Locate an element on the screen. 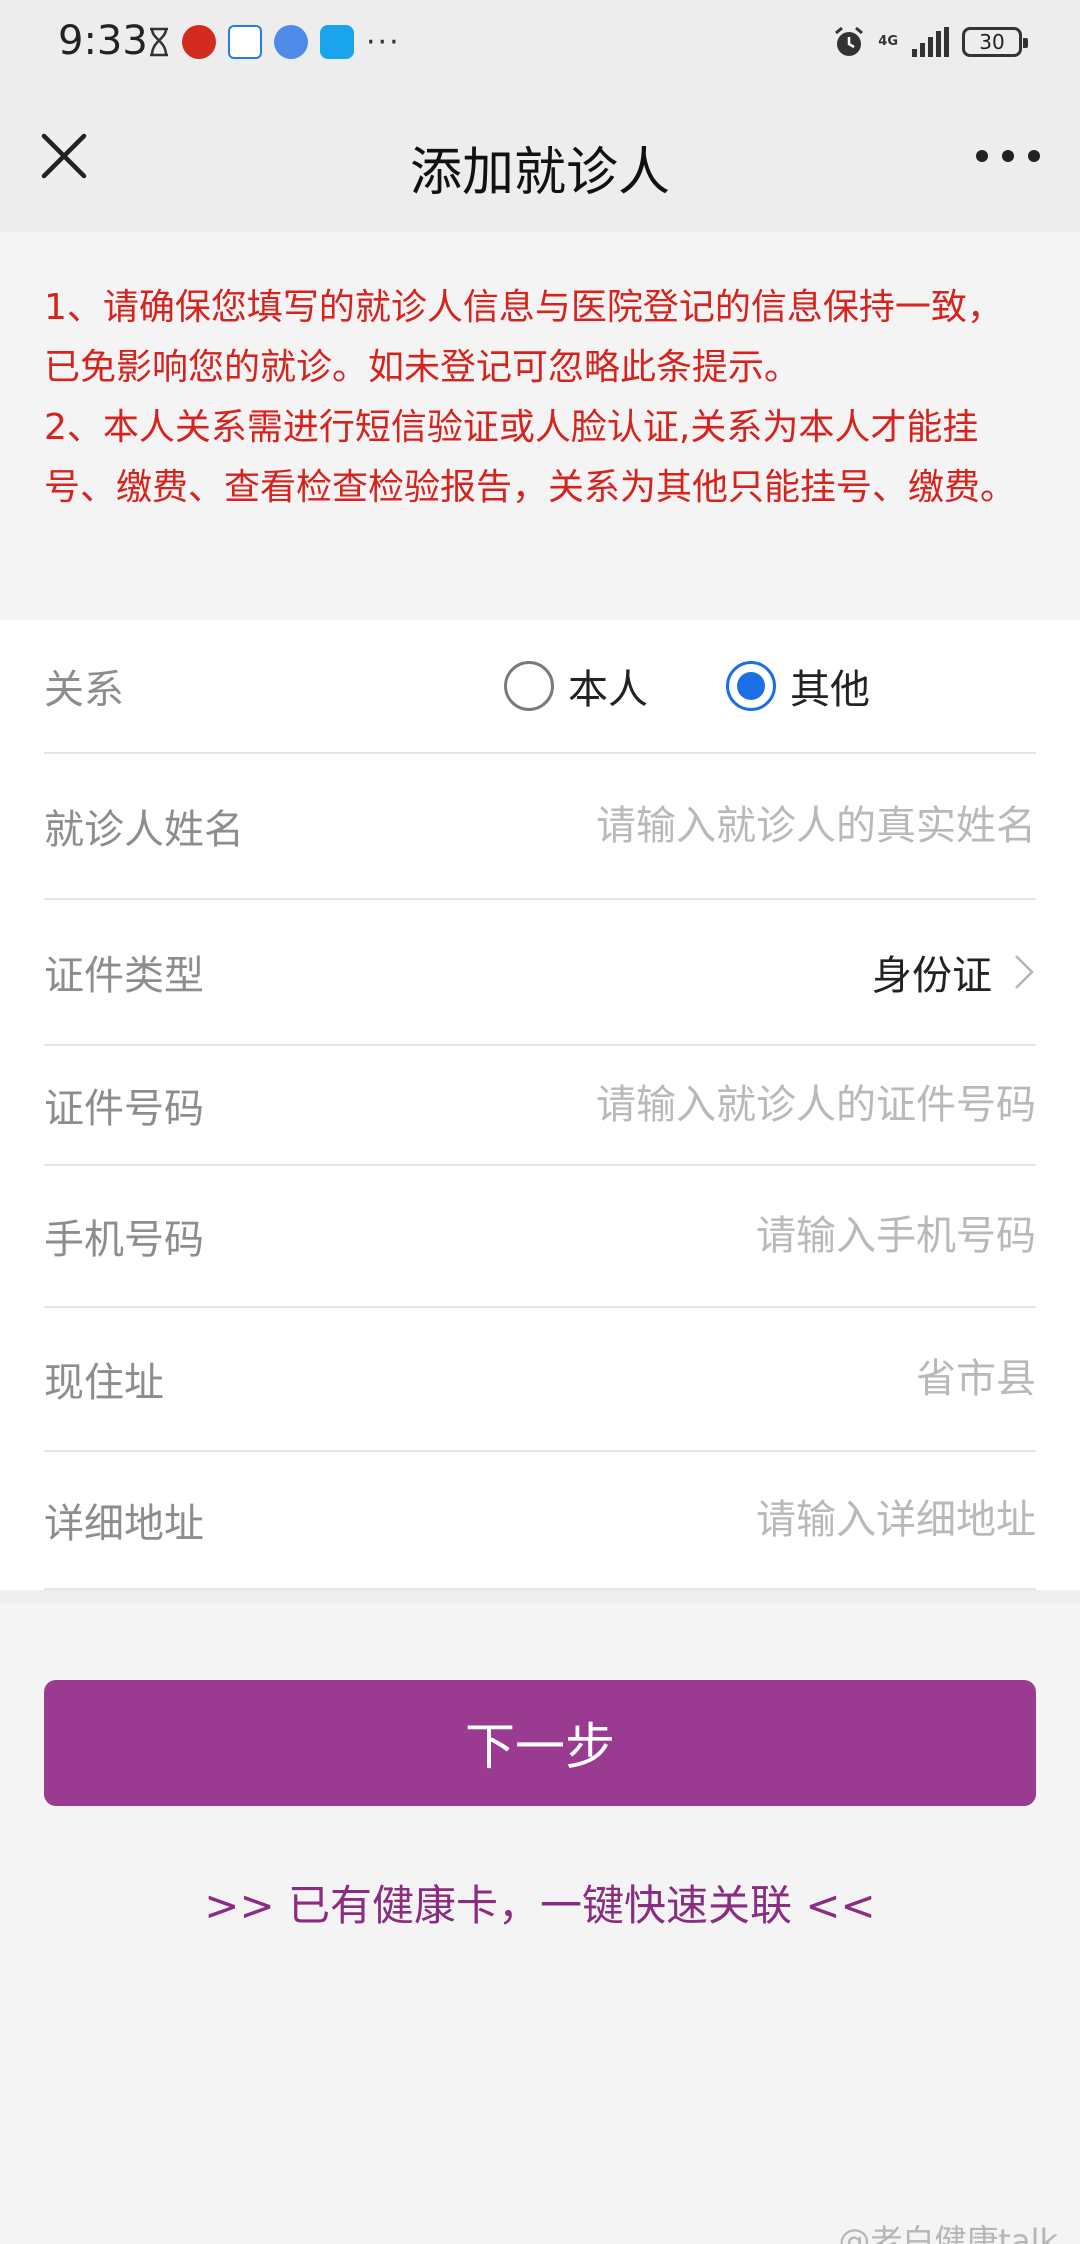 The width and height of the screenshot is (1080, 2244). relation-option-other-label: 其他 is located at coordinates (830, 690).